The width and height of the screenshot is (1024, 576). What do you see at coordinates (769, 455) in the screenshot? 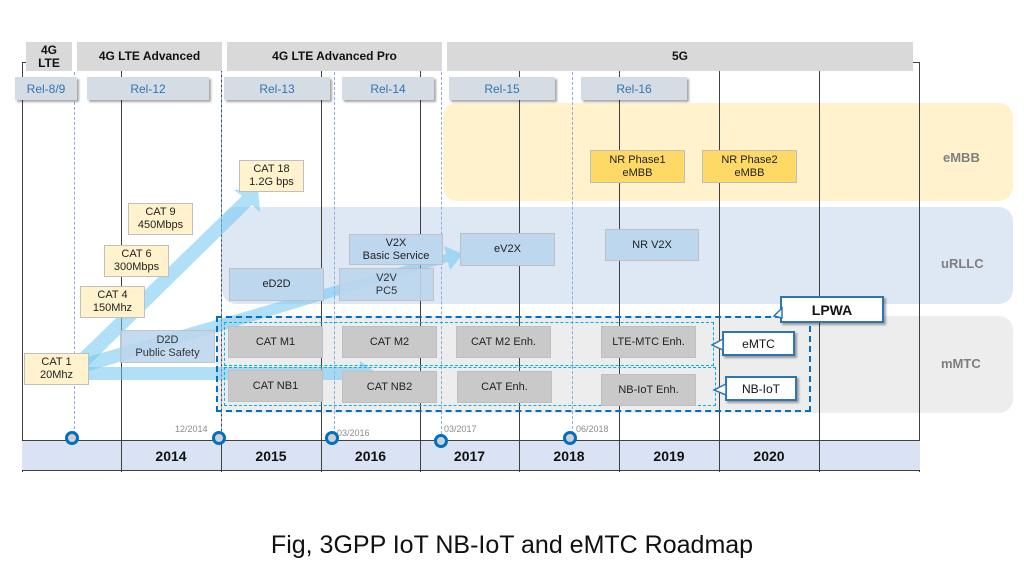
I see `year-2020: 2020` at bounding box center [769, 455].